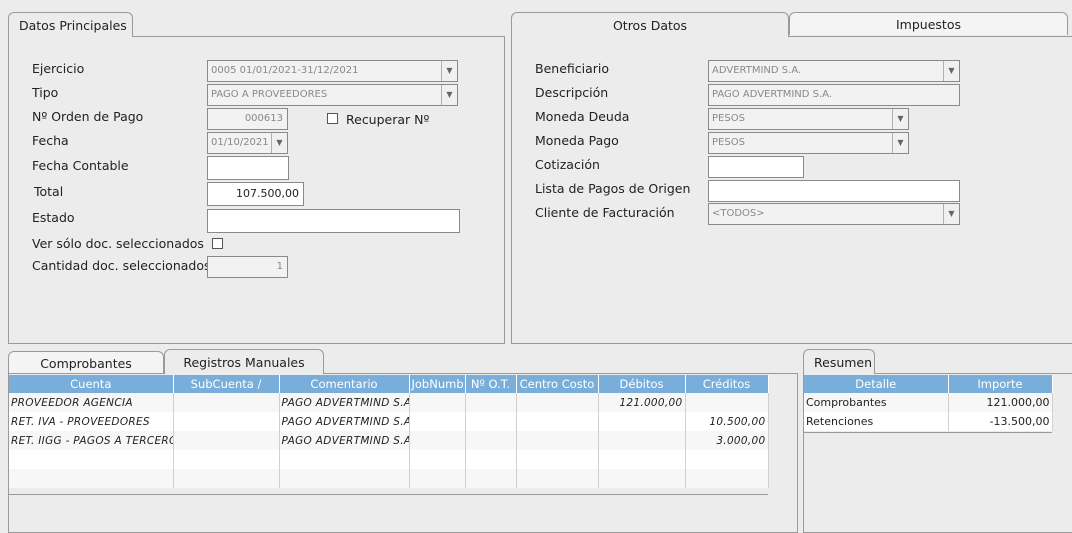 Image resolution: width=1072 pixels, height=533 pixels. Describe the element at coordinates (73, 25) in the screenshot. I see `tab-label: Datos Principales` at that location.